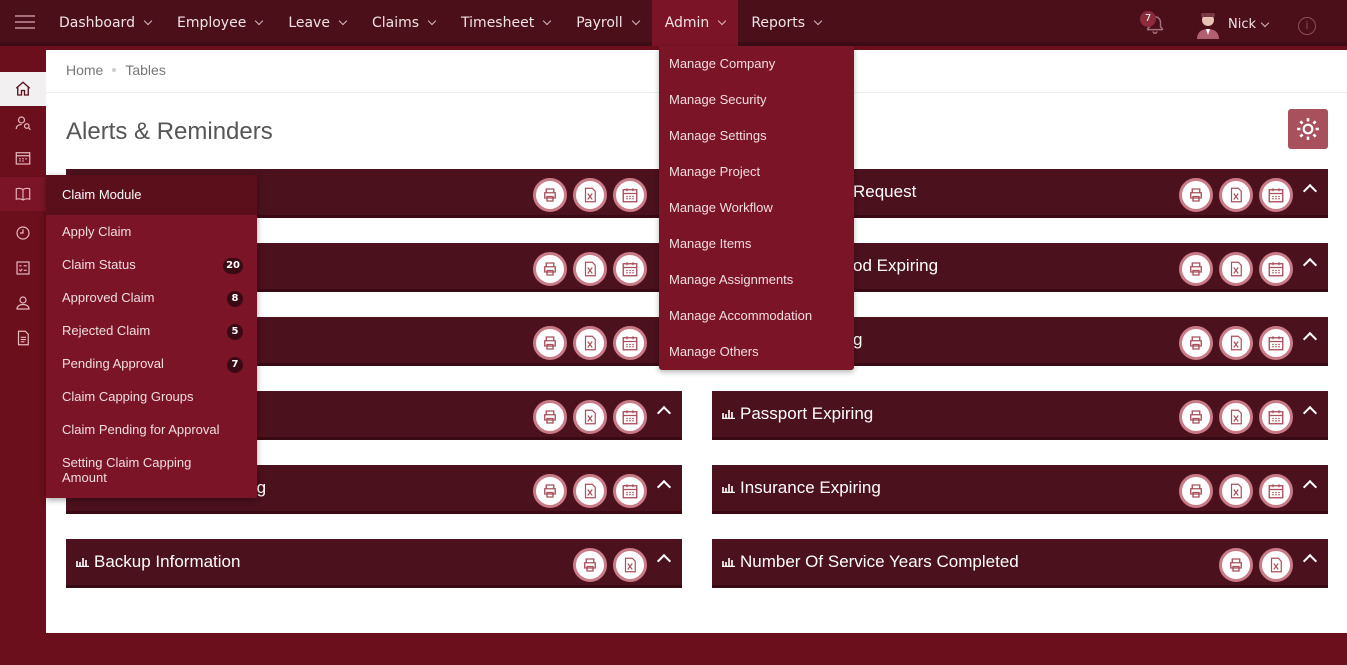 This screenshot has width=1347, height=665. Describe the element at coordinates (23, 194) in the screenshot. I see `sidebar-claims` at that location.